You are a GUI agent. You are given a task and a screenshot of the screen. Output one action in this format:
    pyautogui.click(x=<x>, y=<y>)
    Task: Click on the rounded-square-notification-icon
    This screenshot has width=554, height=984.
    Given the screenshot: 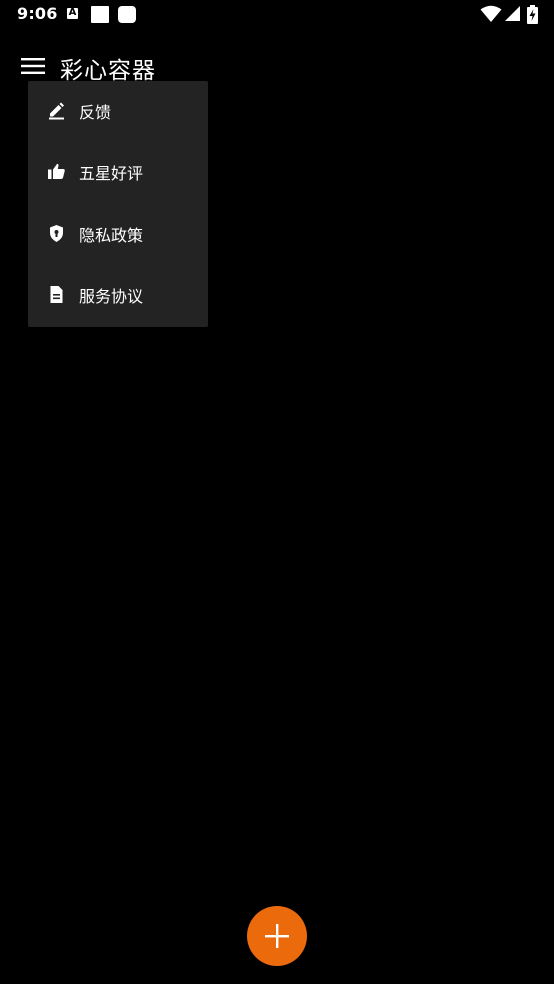 What is the action you would take?
    pyautogui.click(x=127, y=14)
    